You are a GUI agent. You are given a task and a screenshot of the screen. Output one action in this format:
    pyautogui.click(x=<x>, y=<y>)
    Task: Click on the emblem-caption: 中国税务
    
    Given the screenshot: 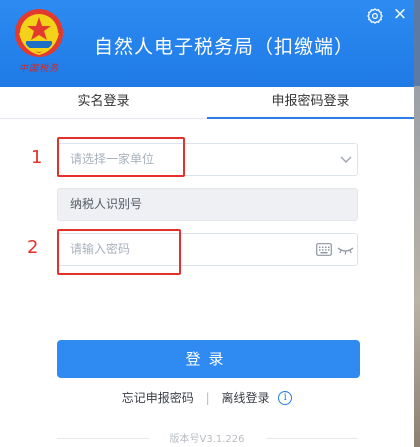 What is the action you would take?
    pyautogui.click(x=38, y=69)
    